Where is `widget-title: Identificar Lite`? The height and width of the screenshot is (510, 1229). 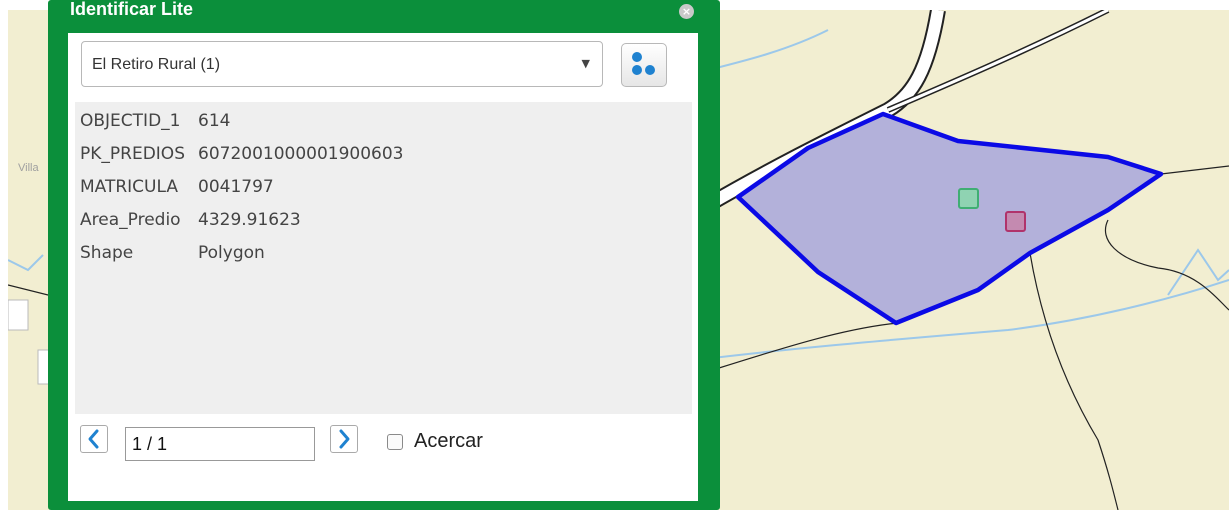 widget-title: Identificar Lite is located at coordinates (132, 9).